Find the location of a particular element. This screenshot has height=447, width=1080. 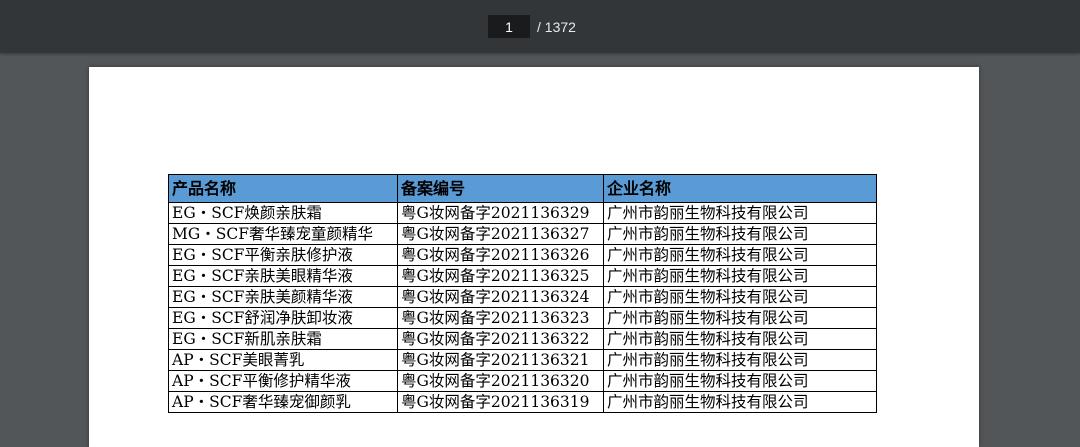

cell-product-name: EG・SCF平衡亲肤修护液 is located at coordinates (283, 255).